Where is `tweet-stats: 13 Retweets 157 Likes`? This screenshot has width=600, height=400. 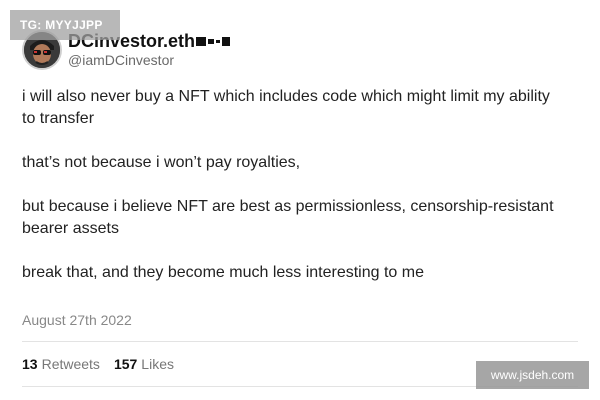
tweet-stats: 13 Retweets 157 Likes is located at coordinates (98, 364).